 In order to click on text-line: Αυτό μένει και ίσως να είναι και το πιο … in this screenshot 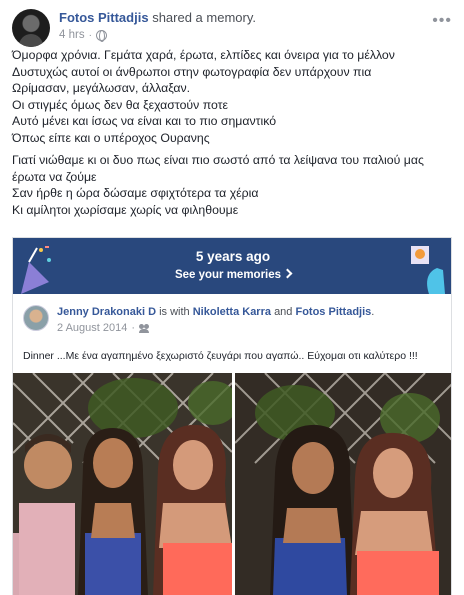, I will do `click(144, 121)`.